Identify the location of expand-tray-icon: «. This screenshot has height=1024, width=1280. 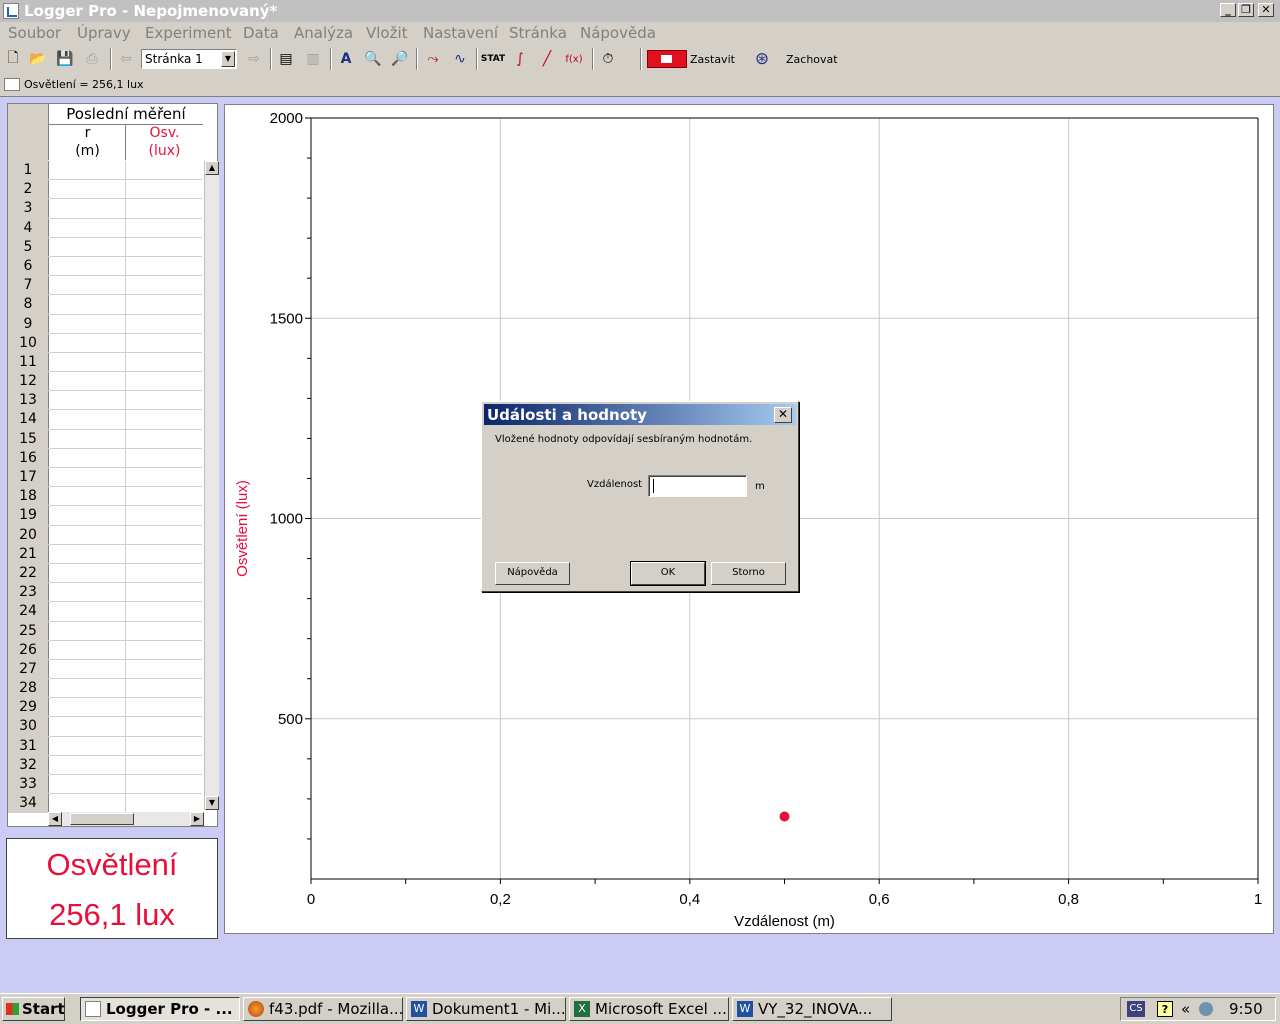
(1185, 1009).